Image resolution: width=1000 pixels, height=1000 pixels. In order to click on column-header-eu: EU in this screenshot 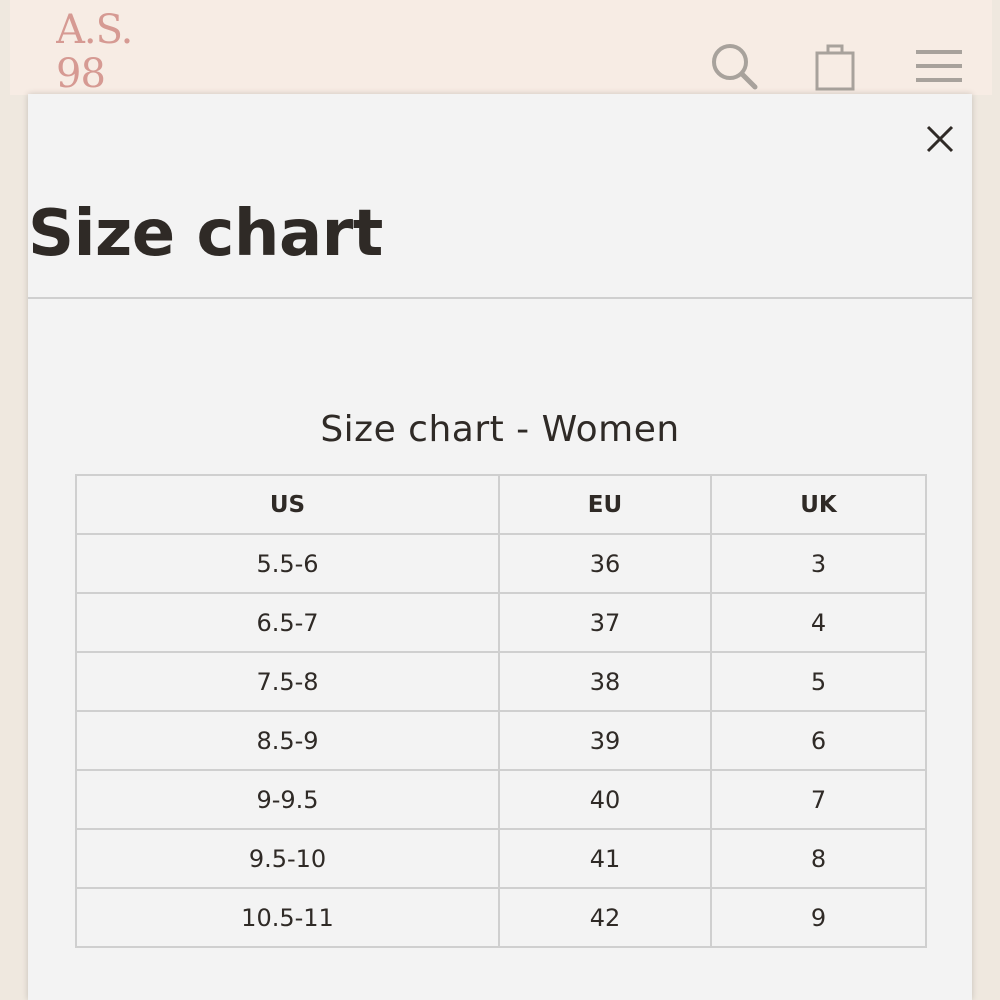, I will do `click(605, 504)`.